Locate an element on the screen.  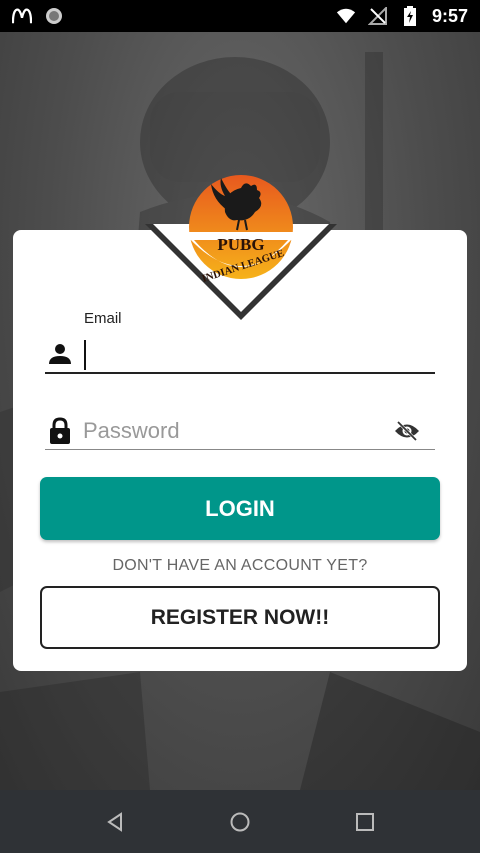
home-icon is located at coordinates (240, 822).